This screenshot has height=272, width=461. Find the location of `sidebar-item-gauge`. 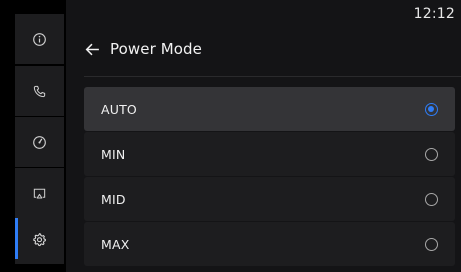

sidebar-item-gauge is located at coordinates (39, 142).